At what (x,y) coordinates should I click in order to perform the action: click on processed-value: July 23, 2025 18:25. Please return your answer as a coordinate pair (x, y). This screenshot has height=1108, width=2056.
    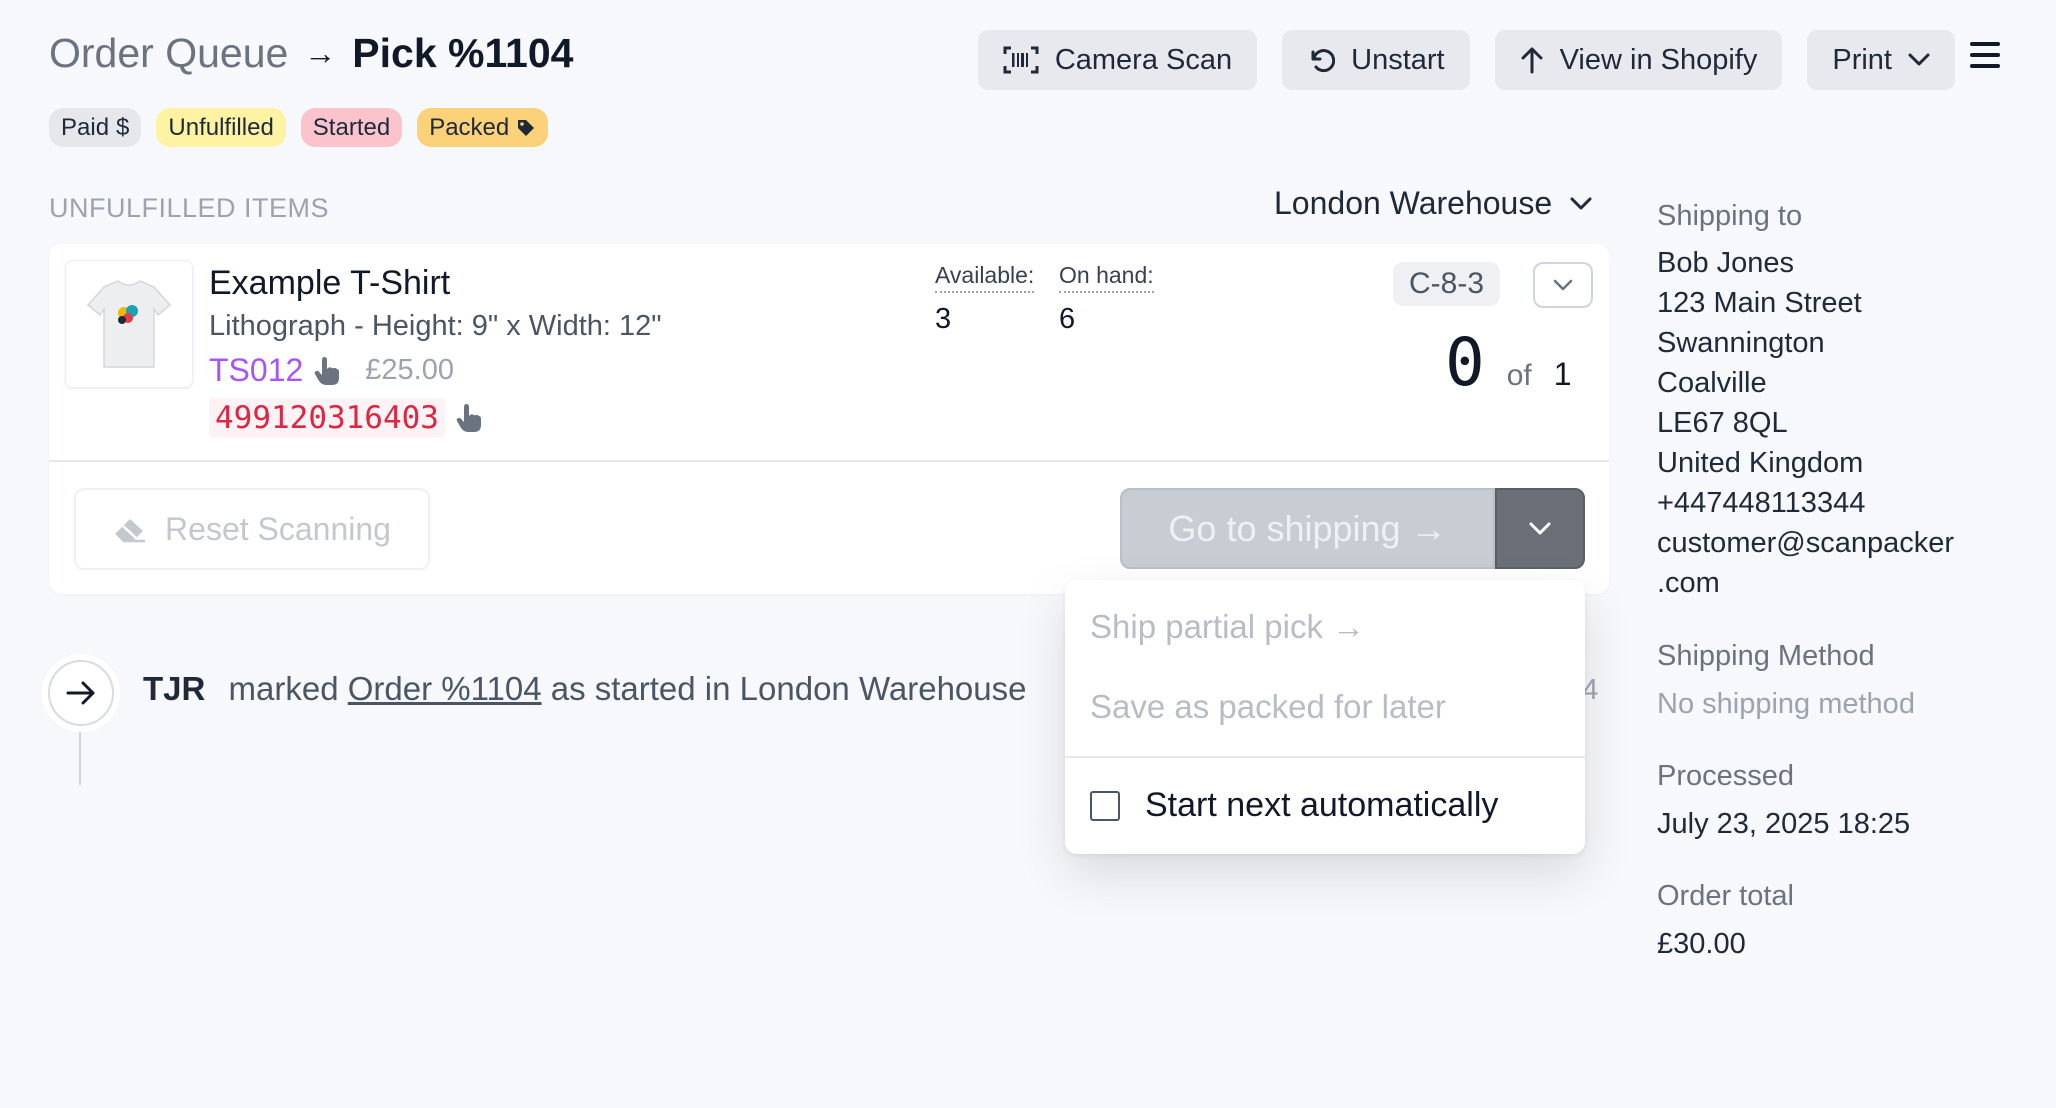
    Looking at the image, I should click on (1784, 824).